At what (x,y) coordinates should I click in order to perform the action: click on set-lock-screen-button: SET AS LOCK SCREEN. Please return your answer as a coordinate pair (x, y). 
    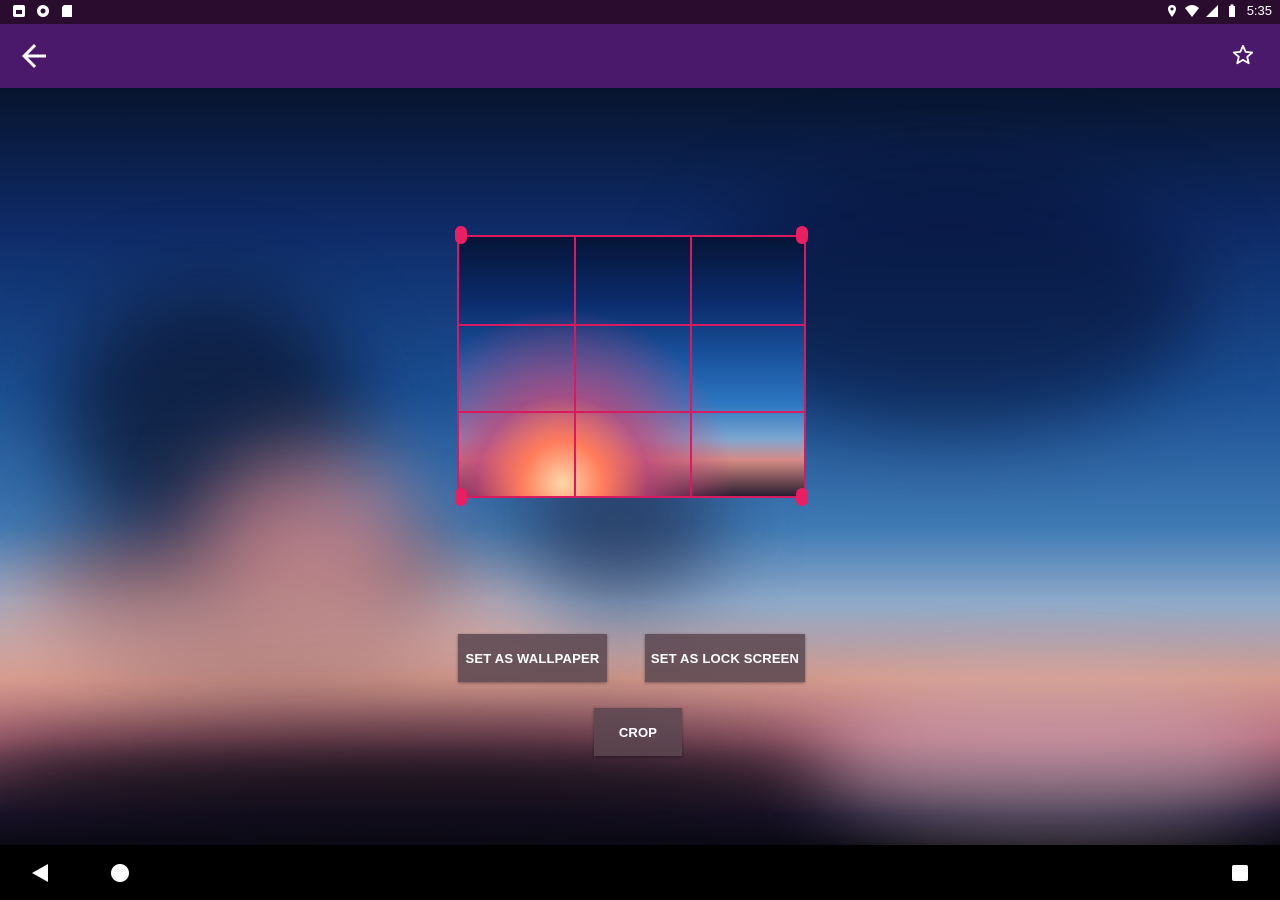
    Looking at the image, I should click on (725, 658).